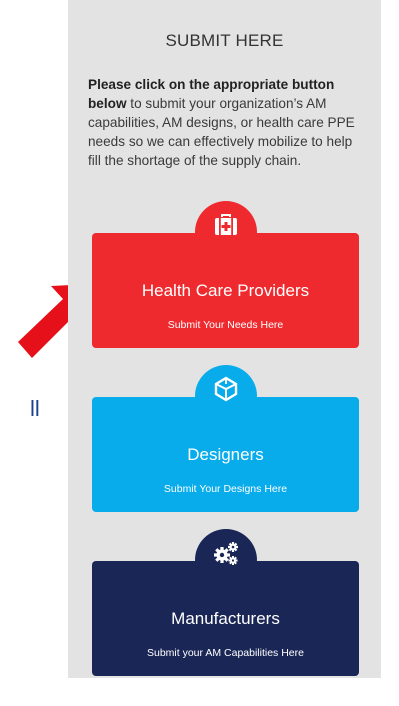 The height and width of the screenshot is (706, 399). I want to click on health-care-badge, so click(225, 232).